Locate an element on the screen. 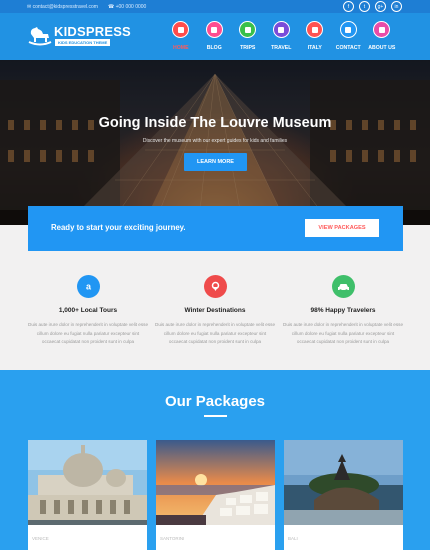 This screenshot has height=550, width=430. nav-item-about-us: ABOUT US is located at coordinates (382, 36).